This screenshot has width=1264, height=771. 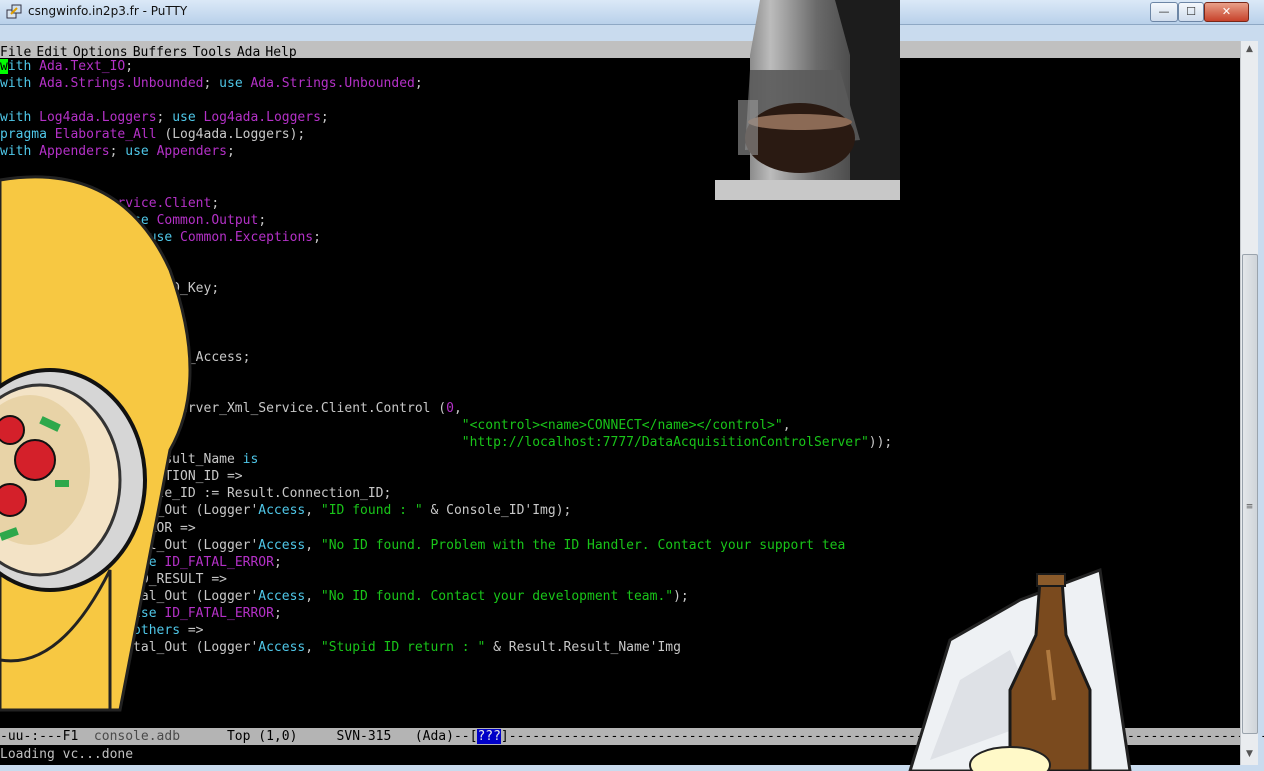 What do you see at coordinates (1226, 12) in the screenshot?
I see `close-button: ✕` at bounding box center [1226, 12].